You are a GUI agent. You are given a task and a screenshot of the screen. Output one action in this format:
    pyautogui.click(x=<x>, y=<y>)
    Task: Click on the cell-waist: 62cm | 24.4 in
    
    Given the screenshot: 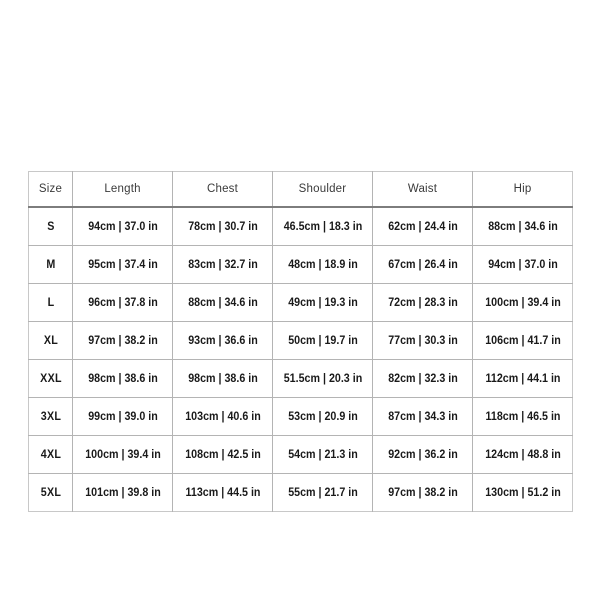 What is the action you would take?
    pyautogui.click(x=423, y=226)
    